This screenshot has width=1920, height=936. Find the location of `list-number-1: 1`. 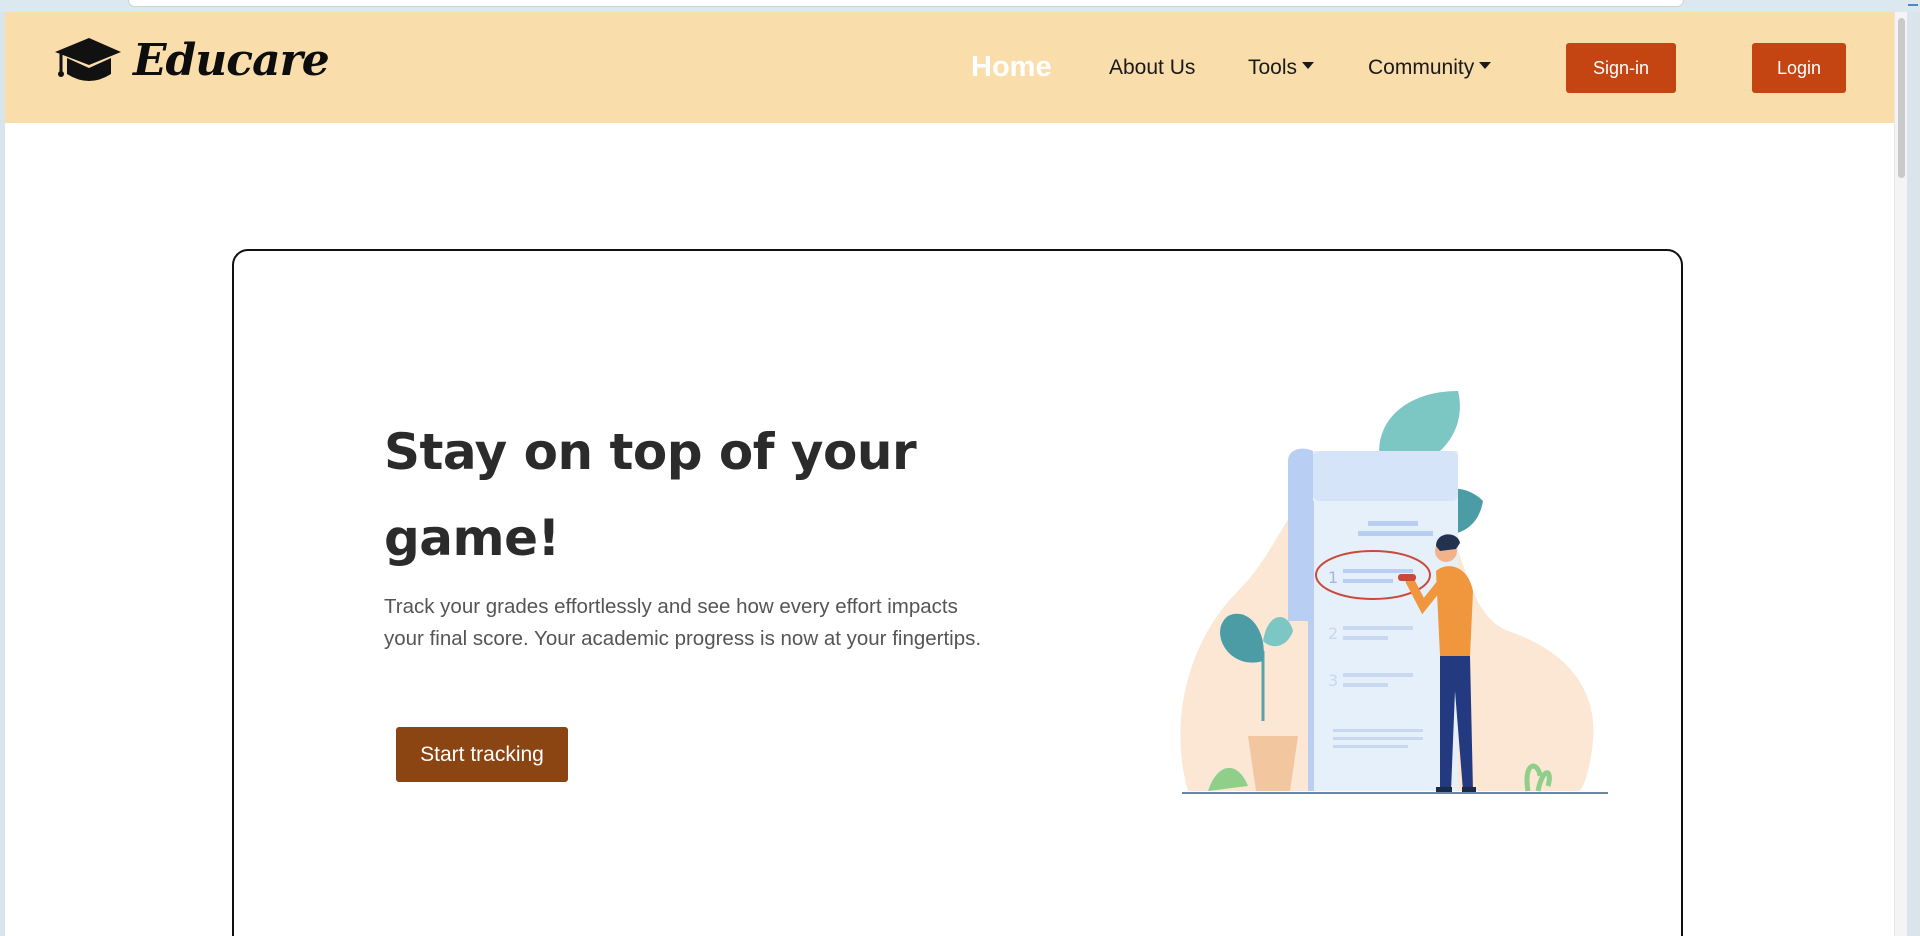

list-number-1: 1 is located at coordinates (1333, 577).